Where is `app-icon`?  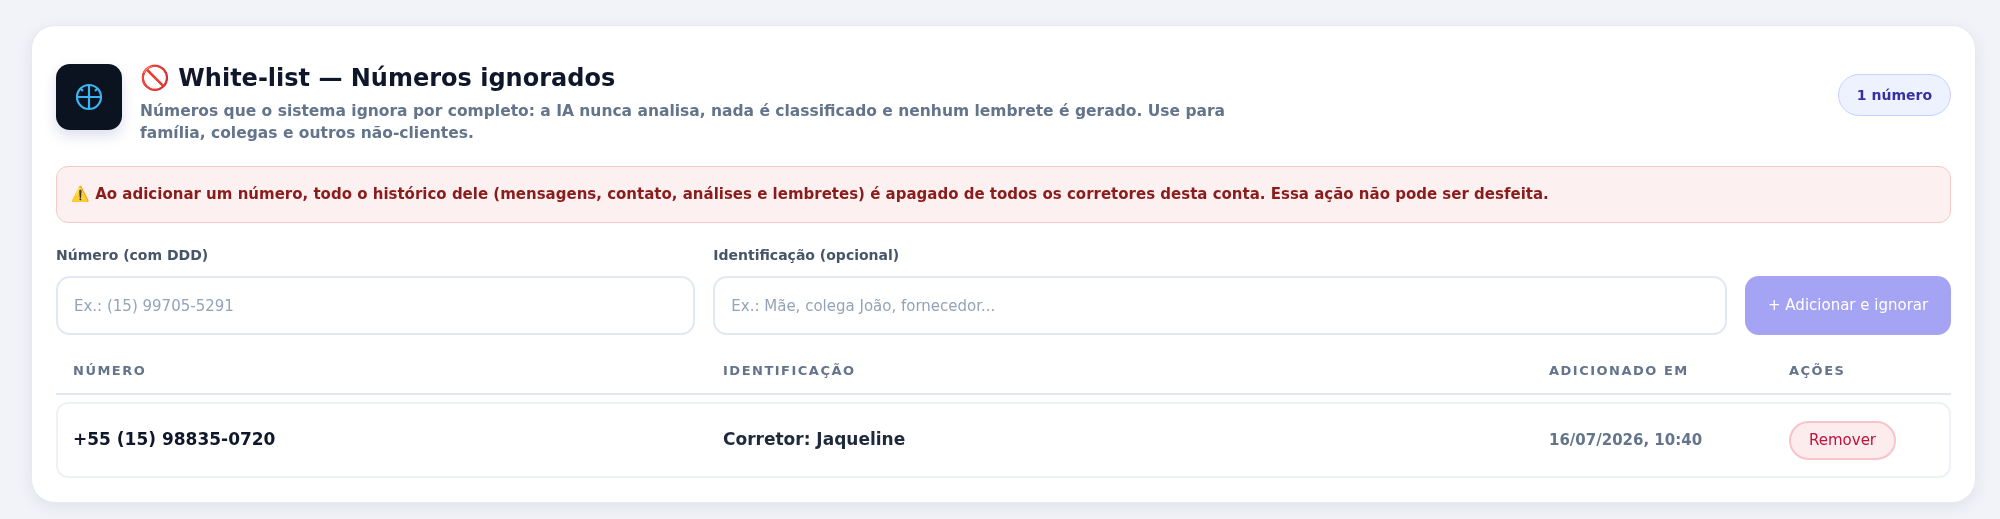
app-icon is located at coordinates (89, 97).